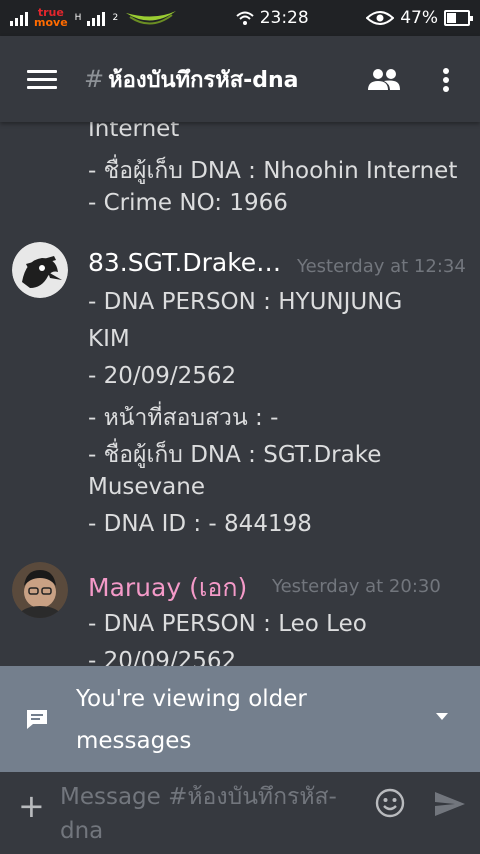  Describe the element at coordinates (419, 18) in the screenshot. I see `battery-percent: 47%` at that location.